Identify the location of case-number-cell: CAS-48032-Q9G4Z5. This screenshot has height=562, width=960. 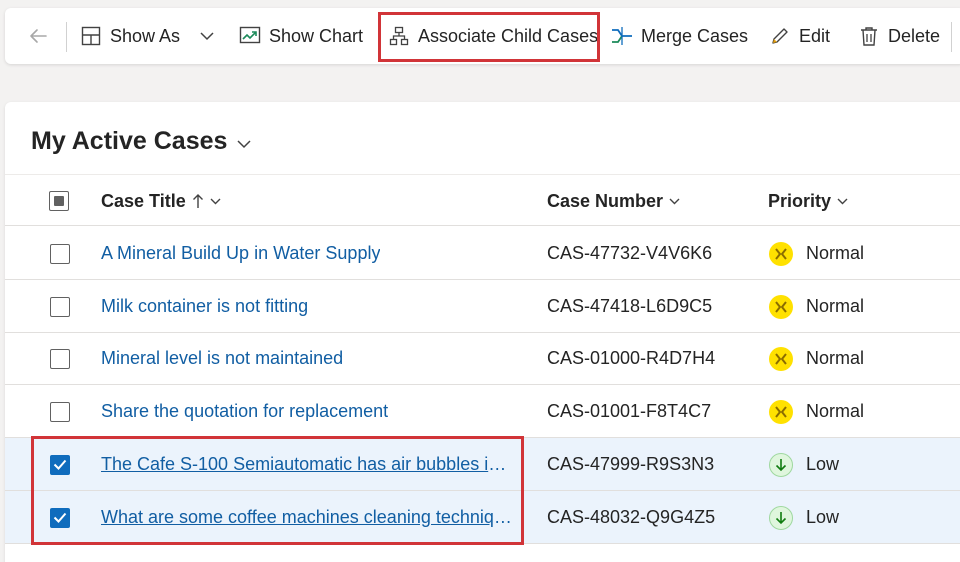
(631, 517).